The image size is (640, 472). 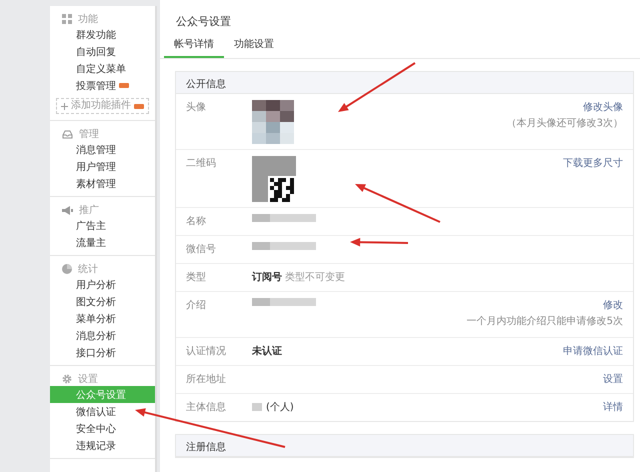 What do you see at coordinates (593, 351) in the screenshot?
I see `action-link: 申请微信认证` at bounding box center [593, 351].